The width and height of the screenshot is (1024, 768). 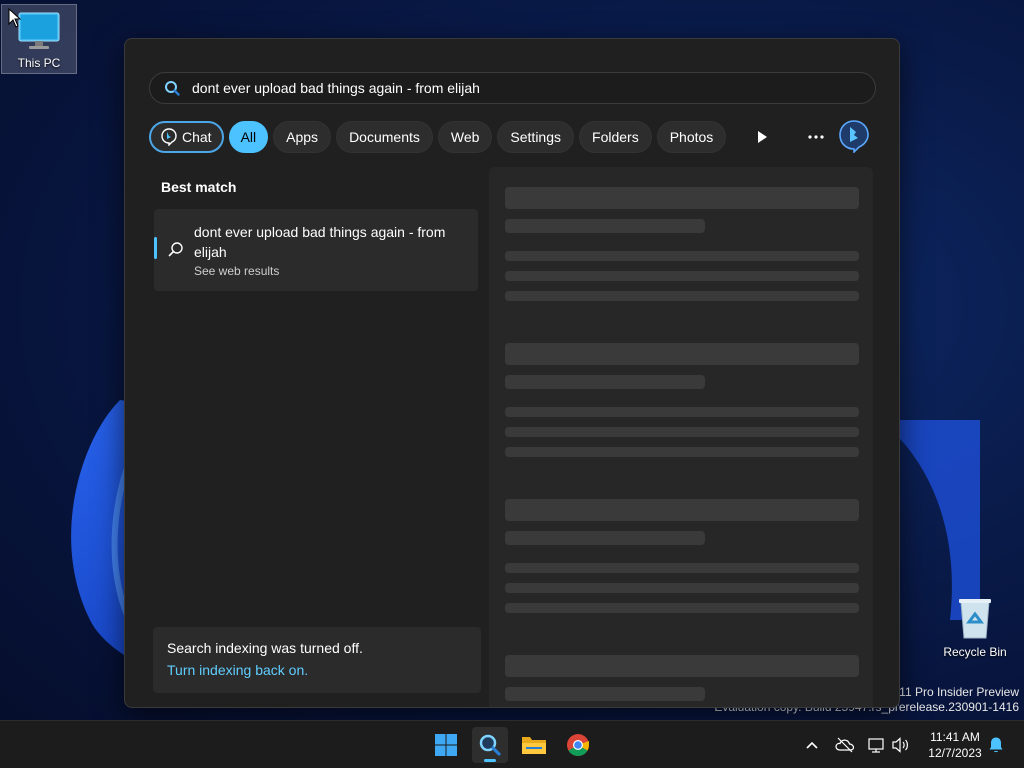 I want to click on chrome-icon, so click(x=578, y=745).